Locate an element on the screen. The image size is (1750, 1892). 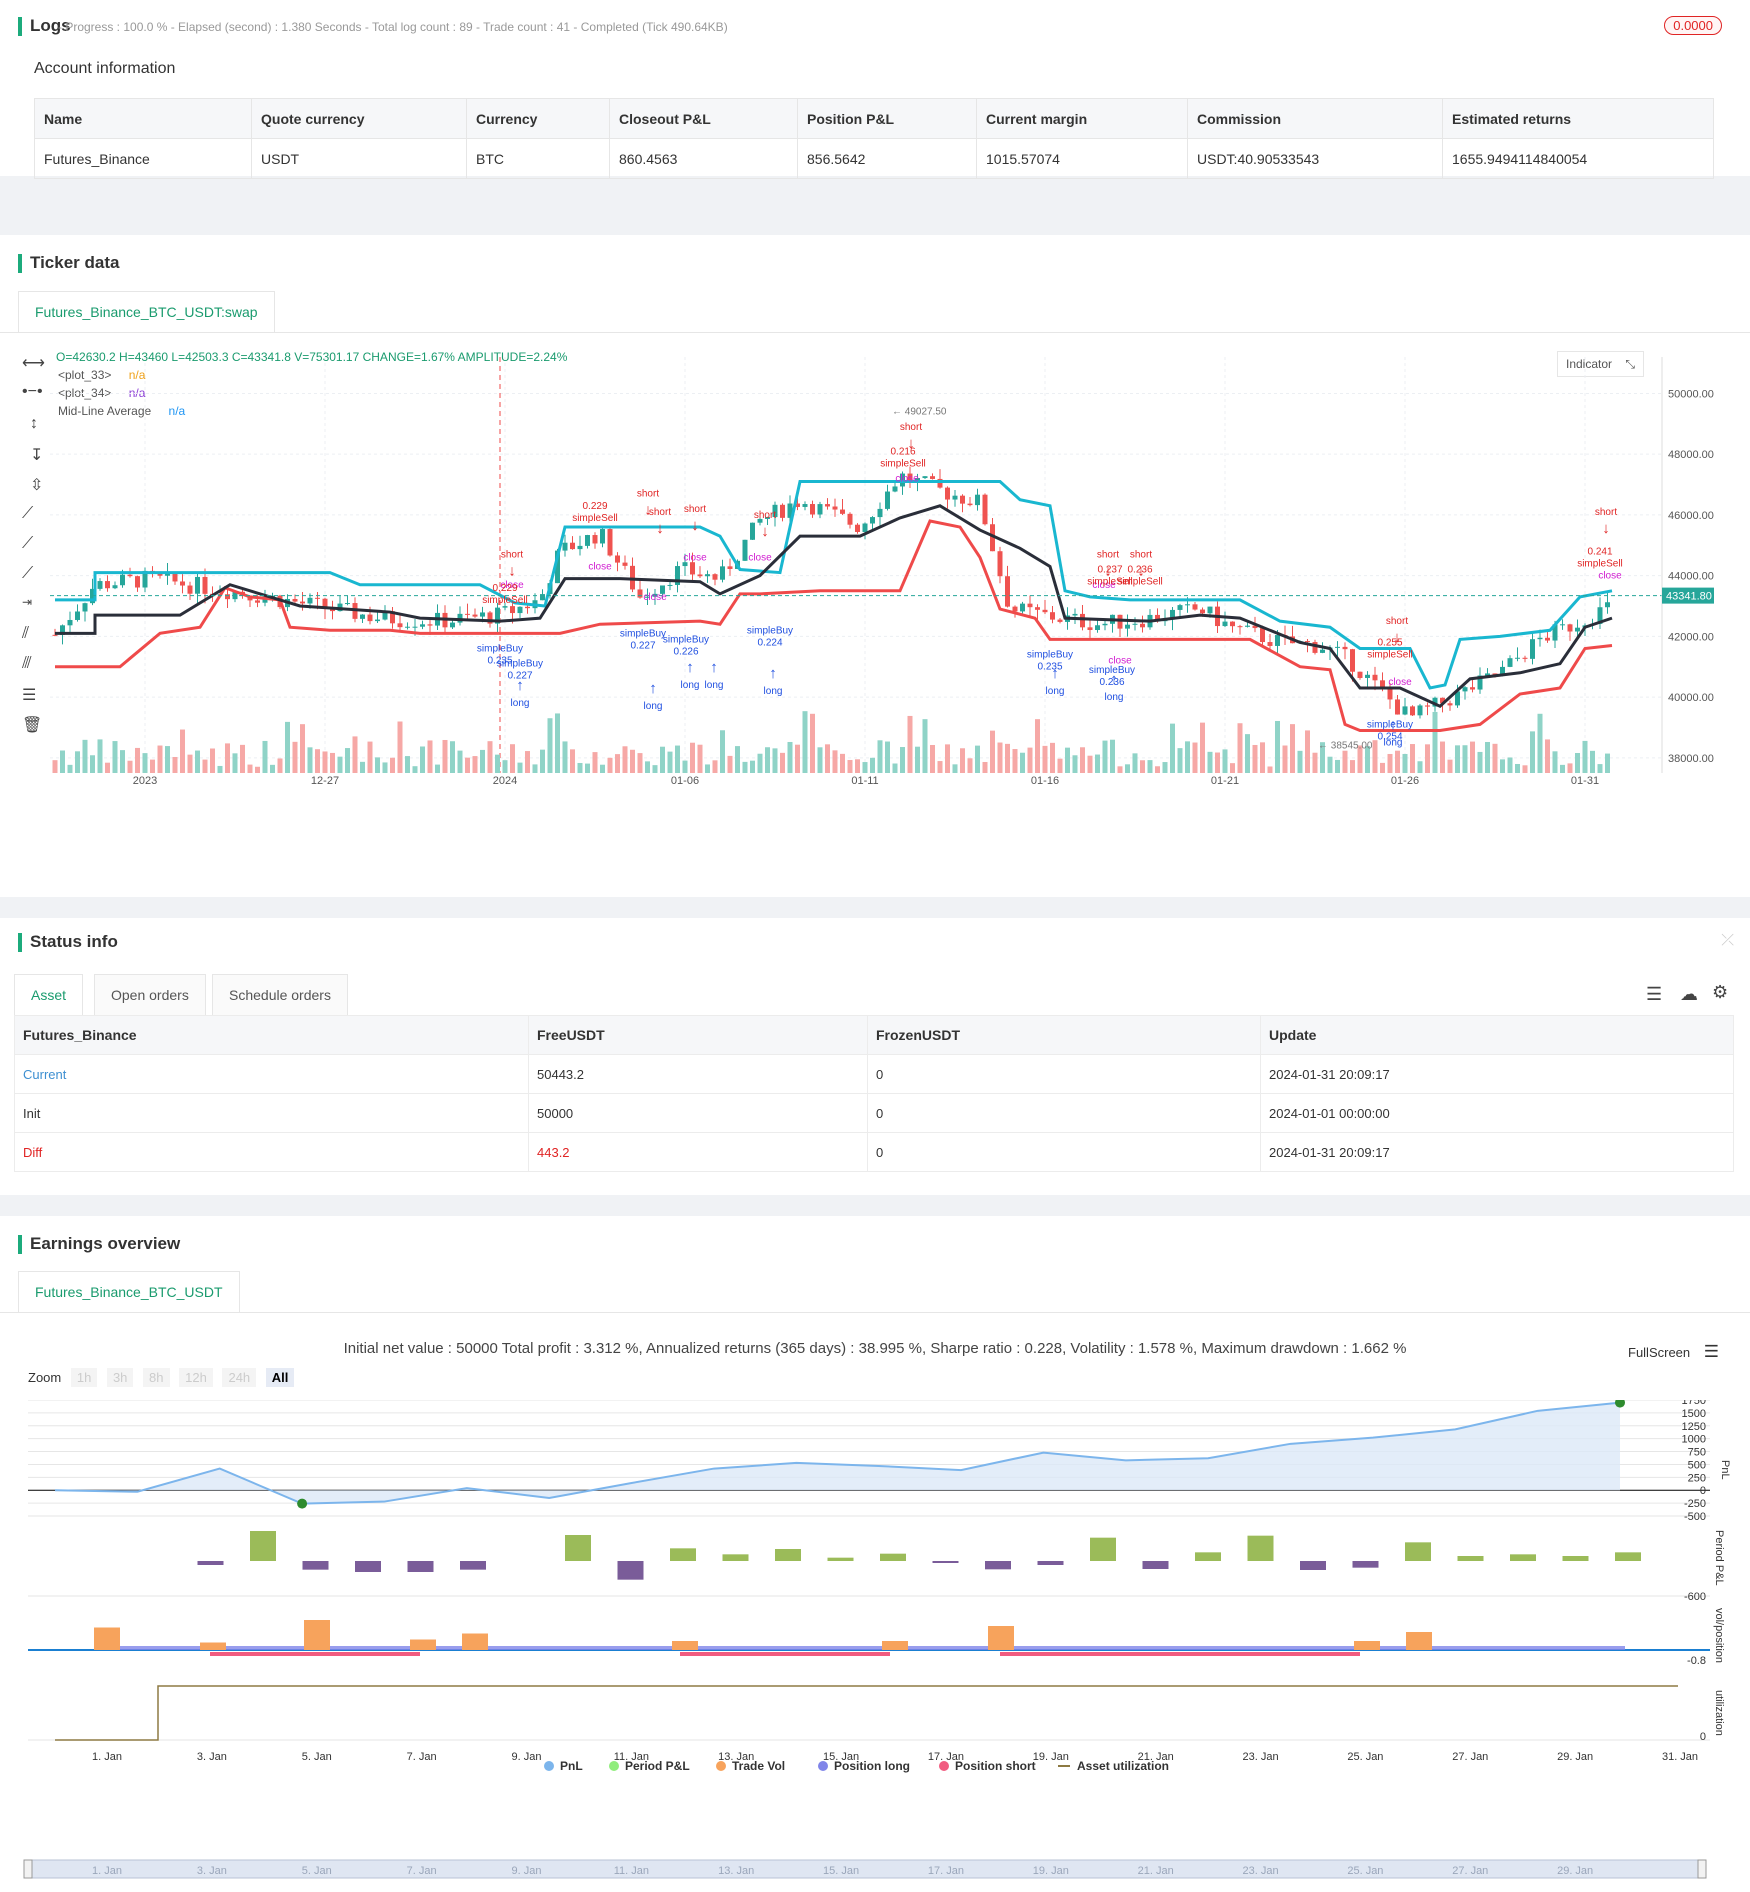
long-arrow-icon: ↑ is located at coordinates (653, 688).